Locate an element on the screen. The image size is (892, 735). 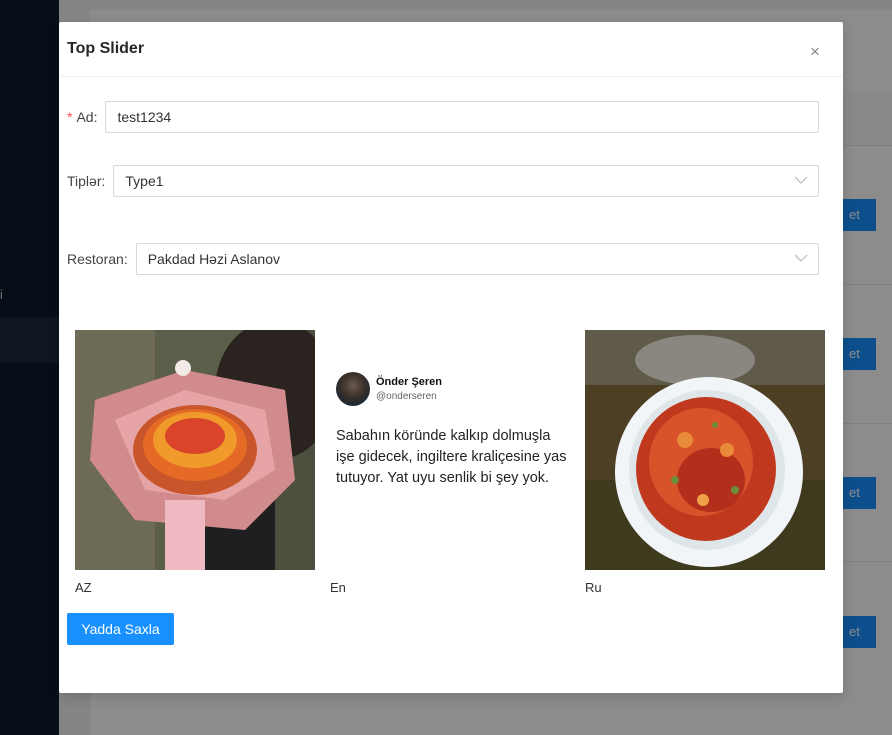
image-ru: Ru is located at coordinates (705, 462).